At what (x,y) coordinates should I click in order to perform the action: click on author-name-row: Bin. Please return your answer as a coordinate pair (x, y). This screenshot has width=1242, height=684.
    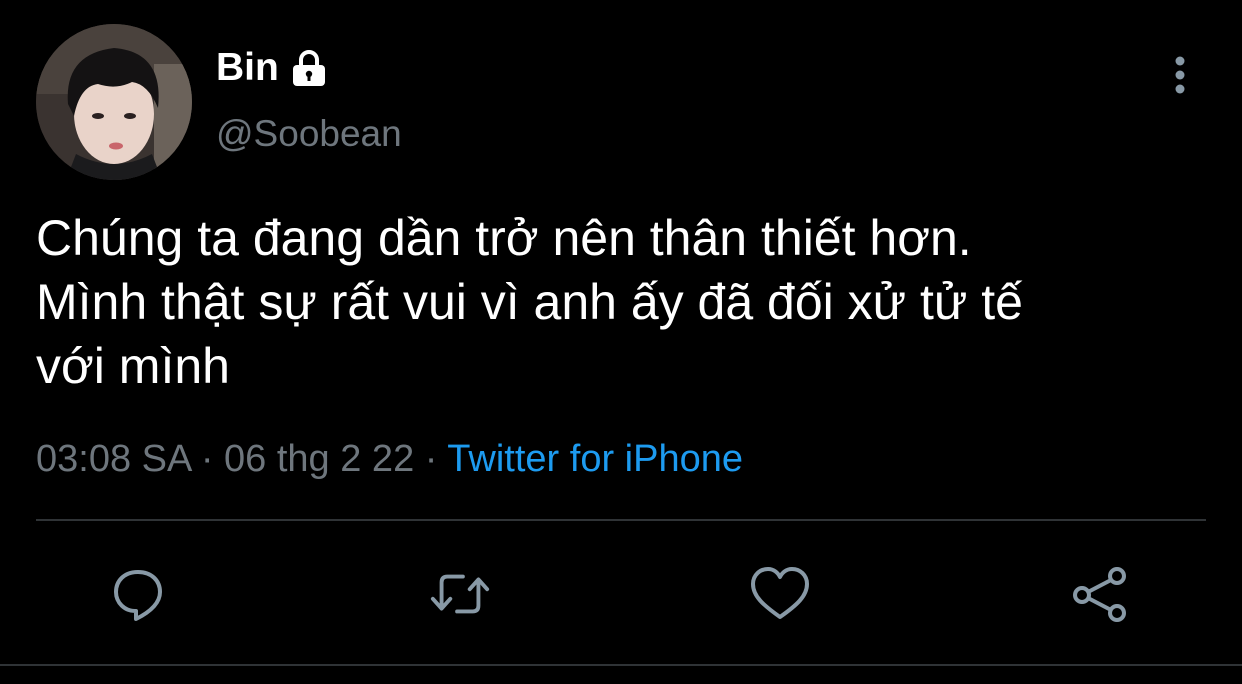
    Looking at the image, I should click on (272, 68).